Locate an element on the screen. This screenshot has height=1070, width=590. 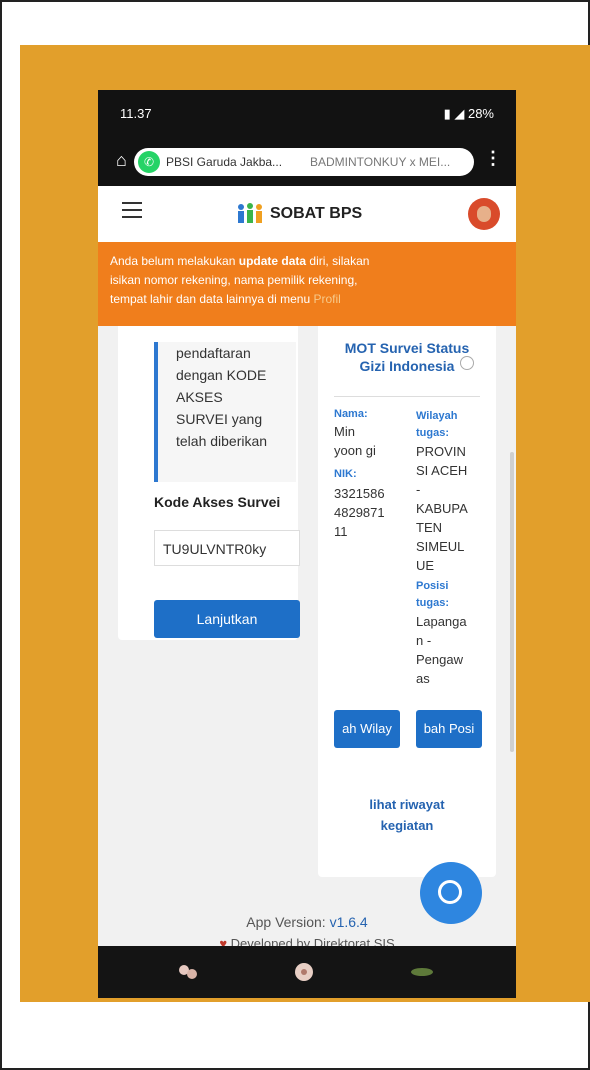
change-position-button: bah Posi is located at coordinates (449, 729).